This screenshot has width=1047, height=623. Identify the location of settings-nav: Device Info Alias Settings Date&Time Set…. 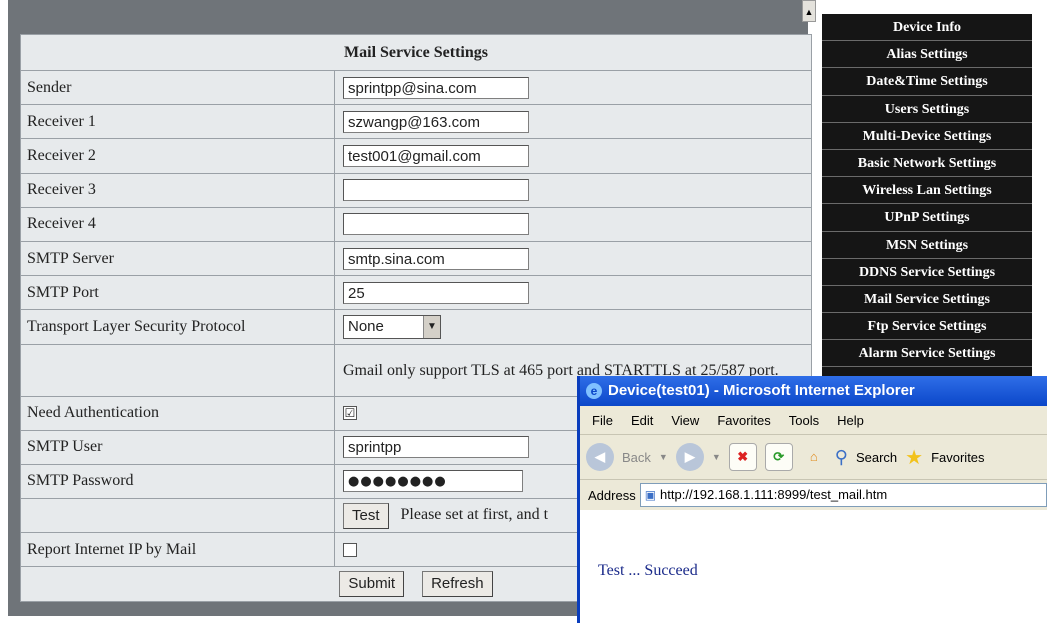
(927, 198).